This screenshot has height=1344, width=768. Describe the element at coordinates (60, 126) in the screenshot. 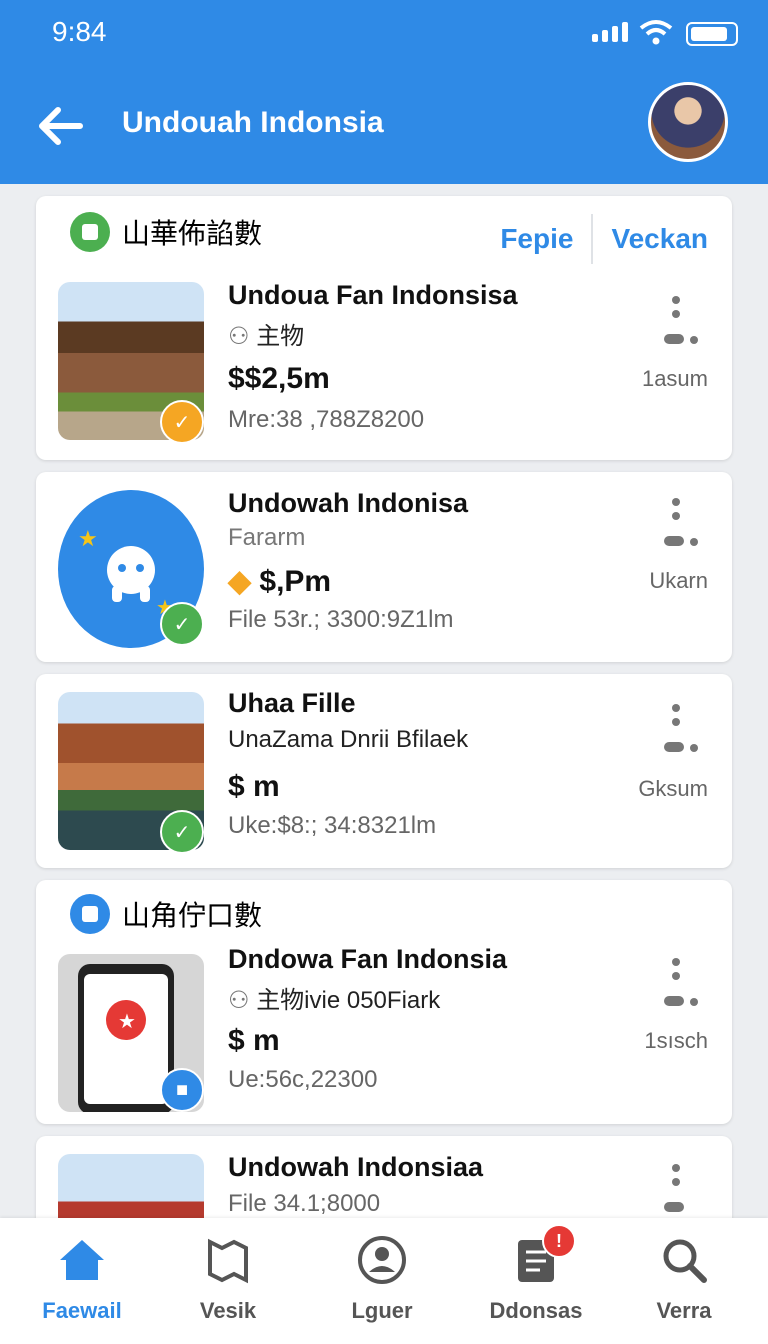

I see `back-arrow-icon` at that location.